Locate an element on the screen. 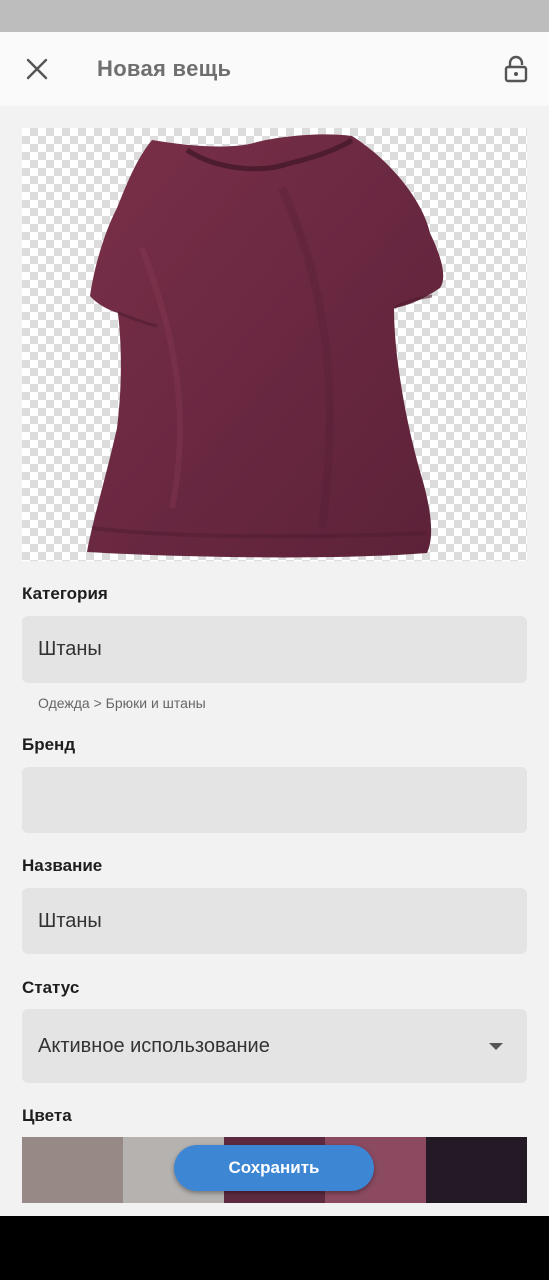 This screenshot has width=549, height=1280. status-label: Статус is located at coordinates (51, 987).